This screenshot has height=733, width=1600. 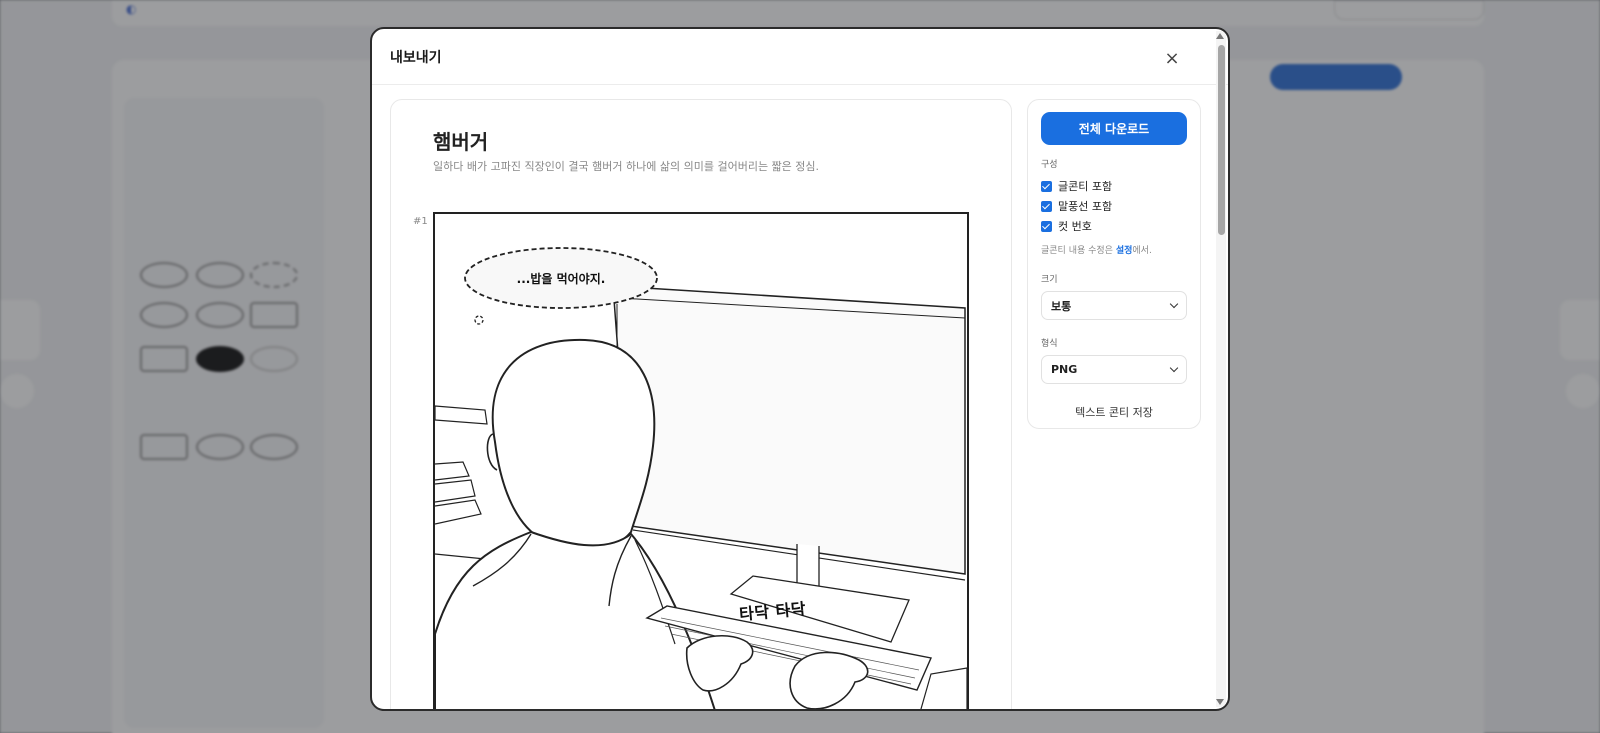 I want to click on download-all-button: 전체 다운로드, so click(x=1114, y=128).